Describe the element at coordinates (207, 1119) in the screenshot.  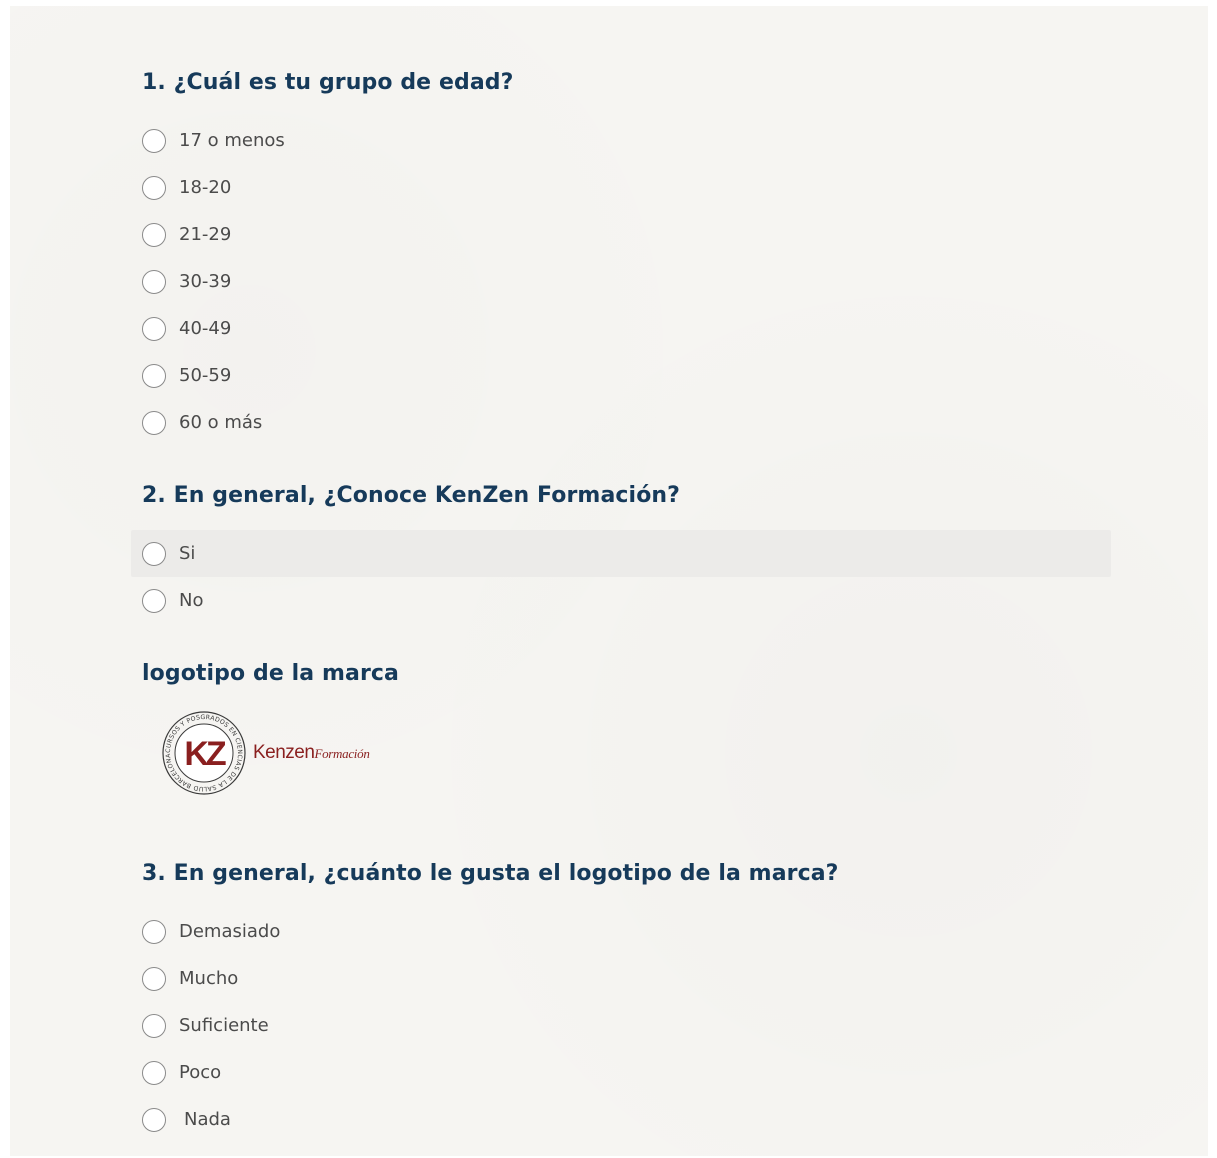
I see `option-label: Nada` at that location.